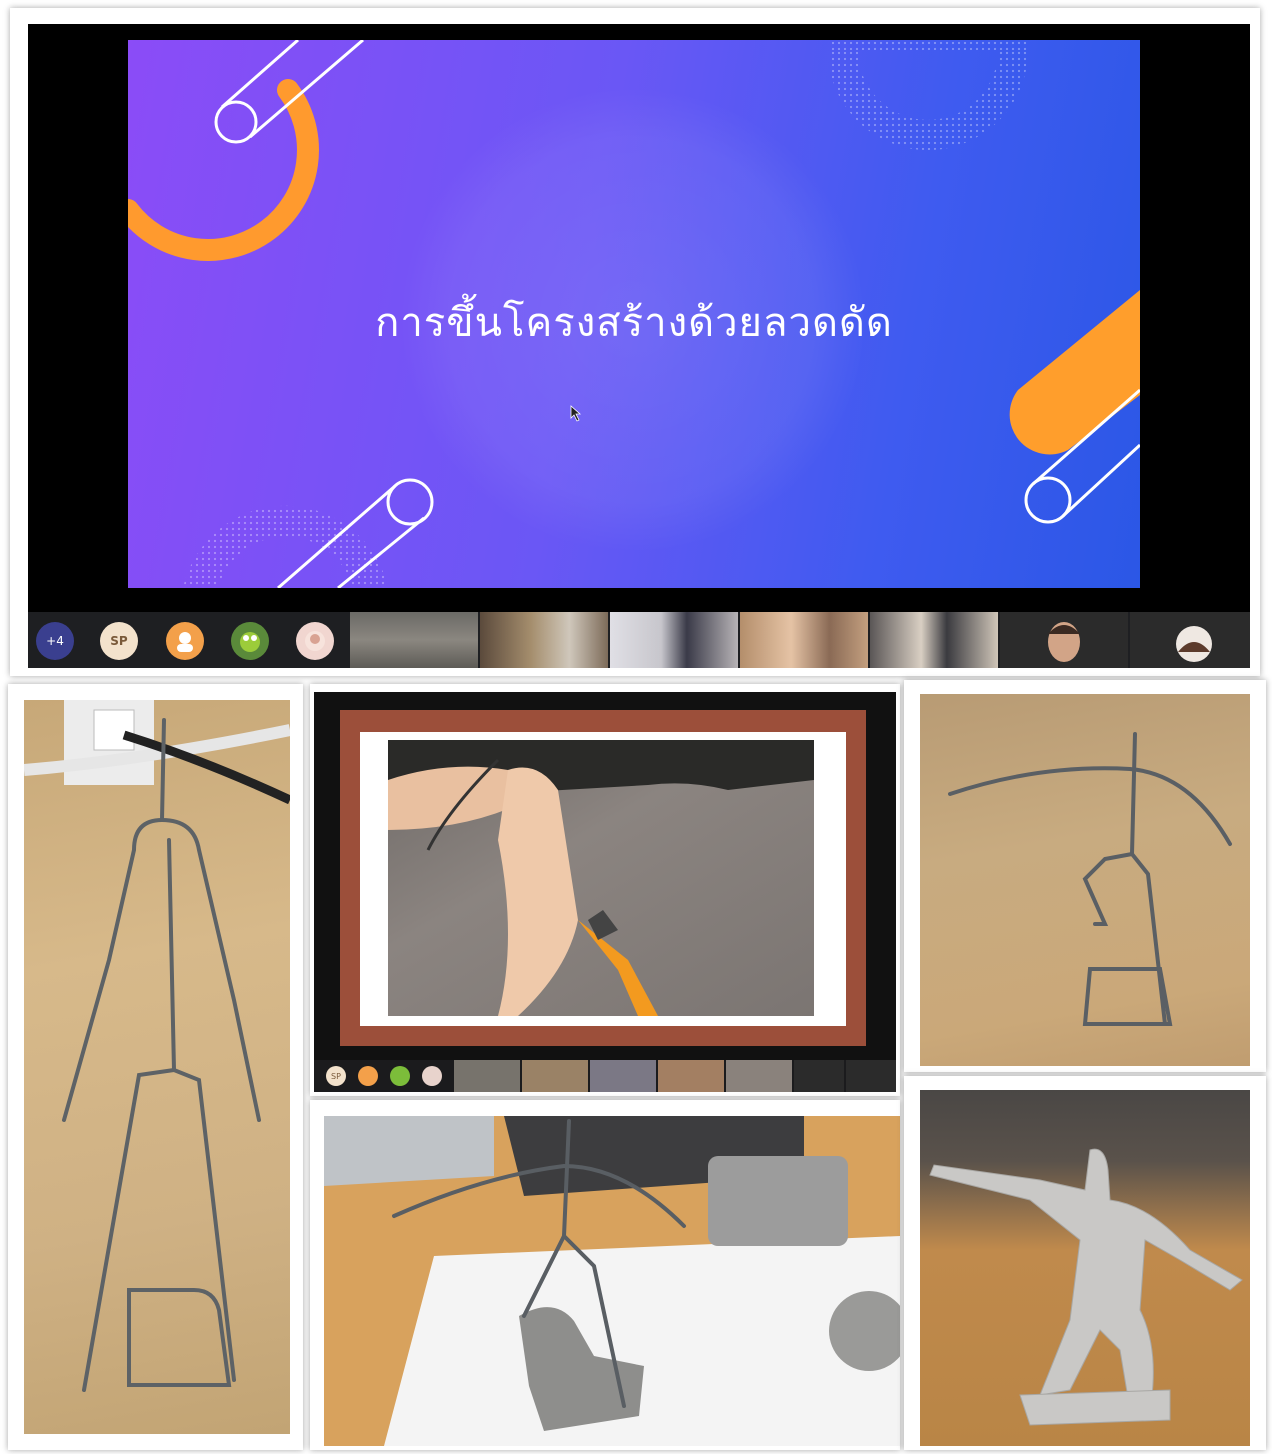 This screenshot has width=1272, height=1454. I want to click on wire-figure-with-clay, so click(612, 1281).